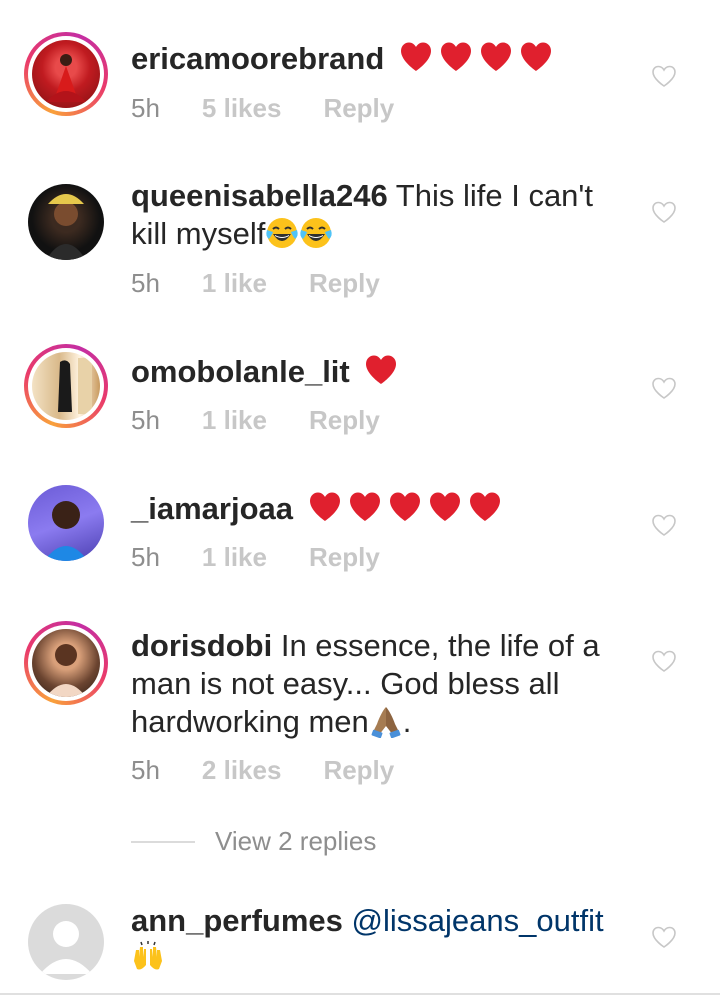  What do you see at coordinates (295, 841) in the screenshot?
I see `view-replies-label: View 2 replies` at bounding box center [295, 841].